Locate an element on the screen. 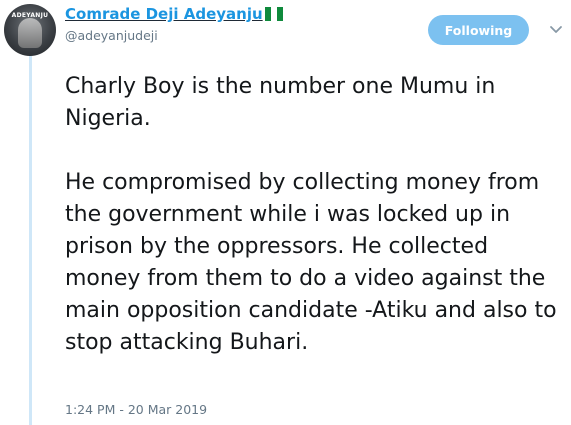  author-name-row: Comrade Deji Adeyanju is located at coordinates (174, 14).